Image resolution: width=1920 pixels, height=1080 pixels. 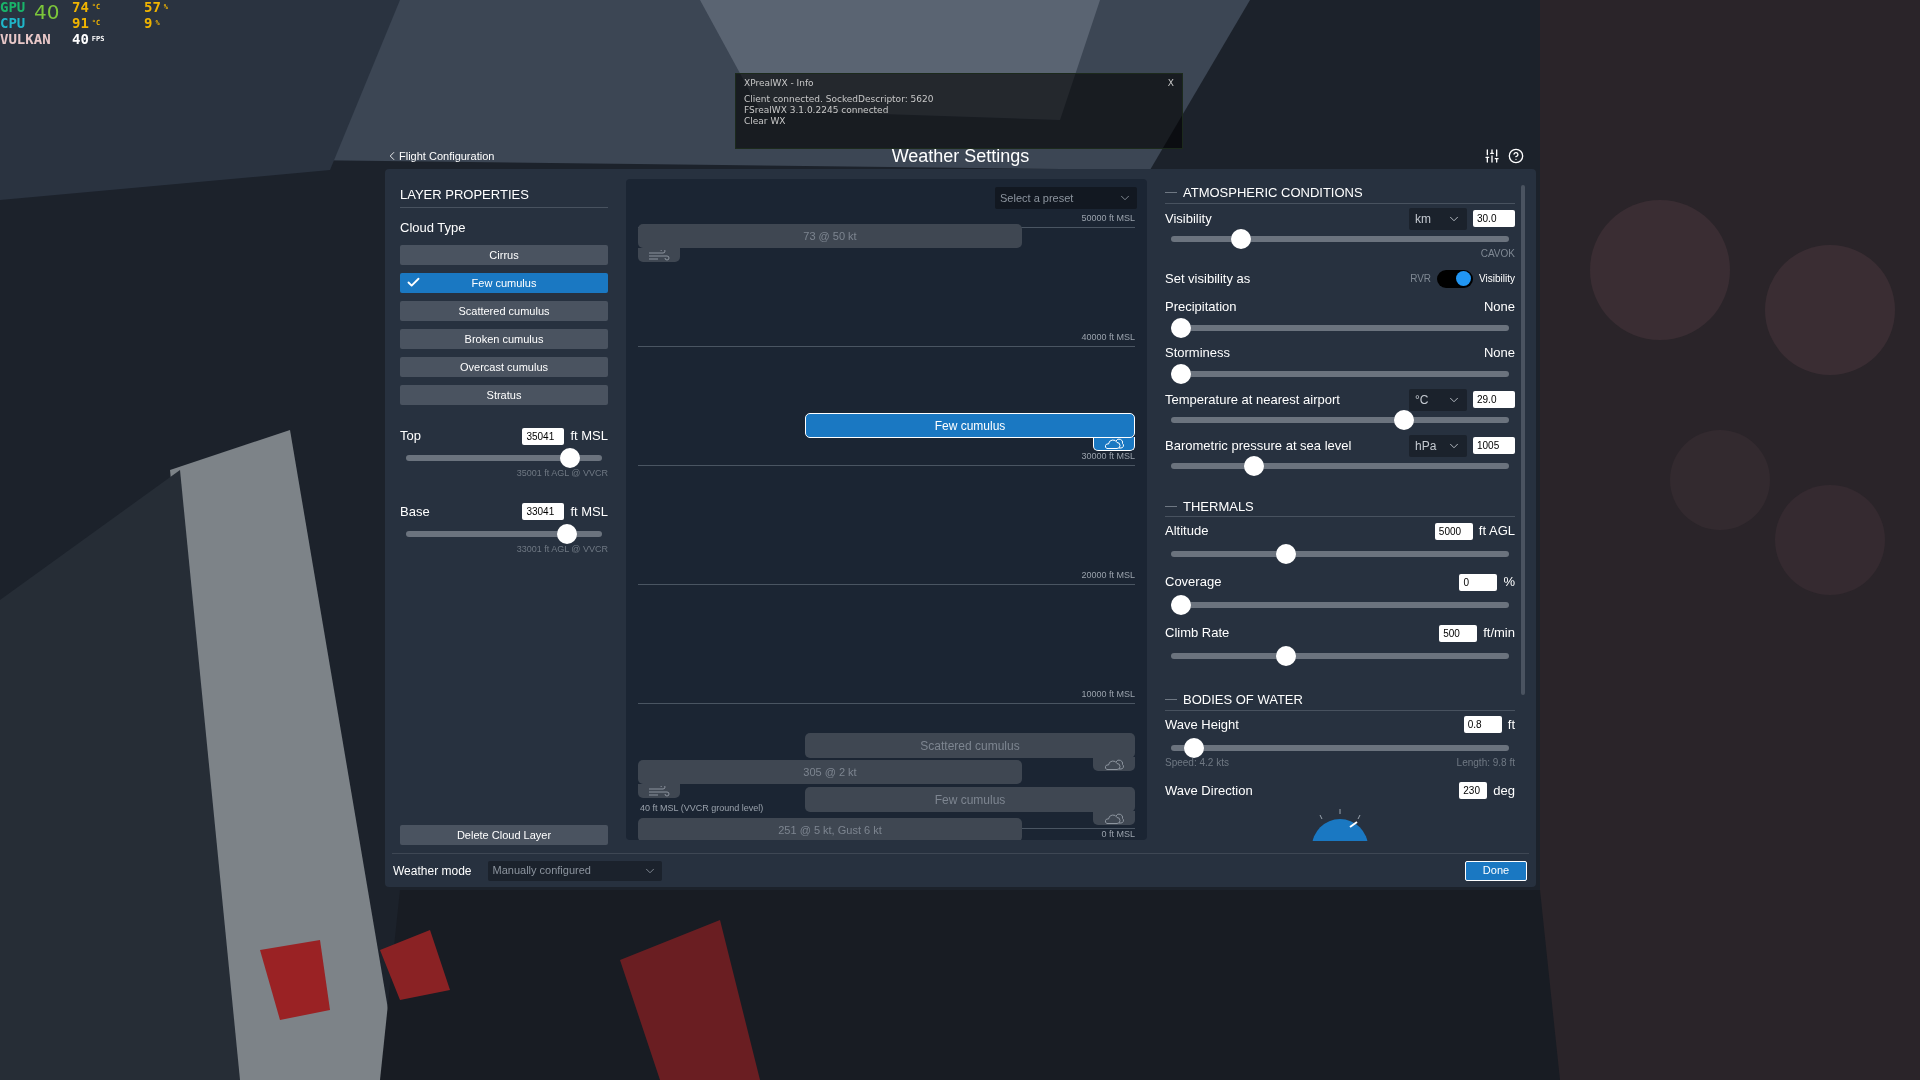 What do you see at coordinates (1438, 218) in the screenshot?
I see `unit-dropdown: km` at bounding box center [1438, 218].